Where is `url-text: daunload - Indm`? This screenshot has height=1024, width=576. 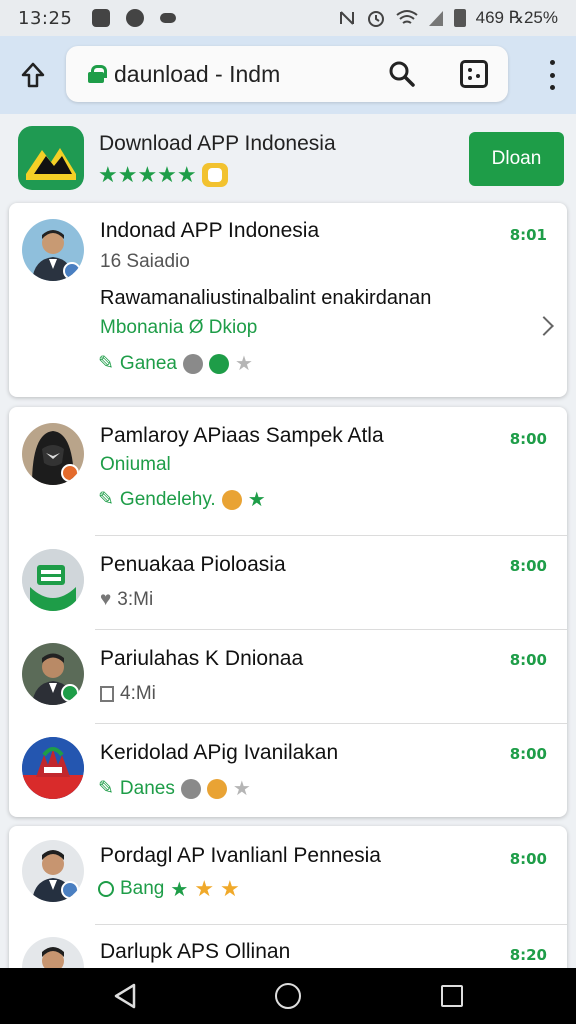 url-text: daunload - Indm is located at coordinates (197, 74).